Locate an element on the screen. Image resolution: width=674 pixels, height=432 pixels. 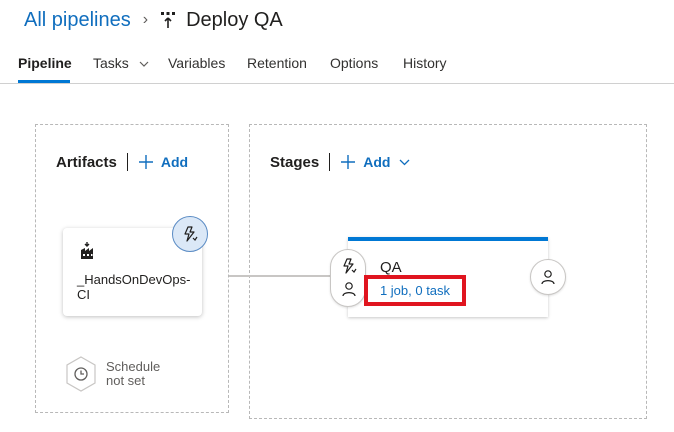
schedule-status: Schedule not set is located at coordinates (133, 374).